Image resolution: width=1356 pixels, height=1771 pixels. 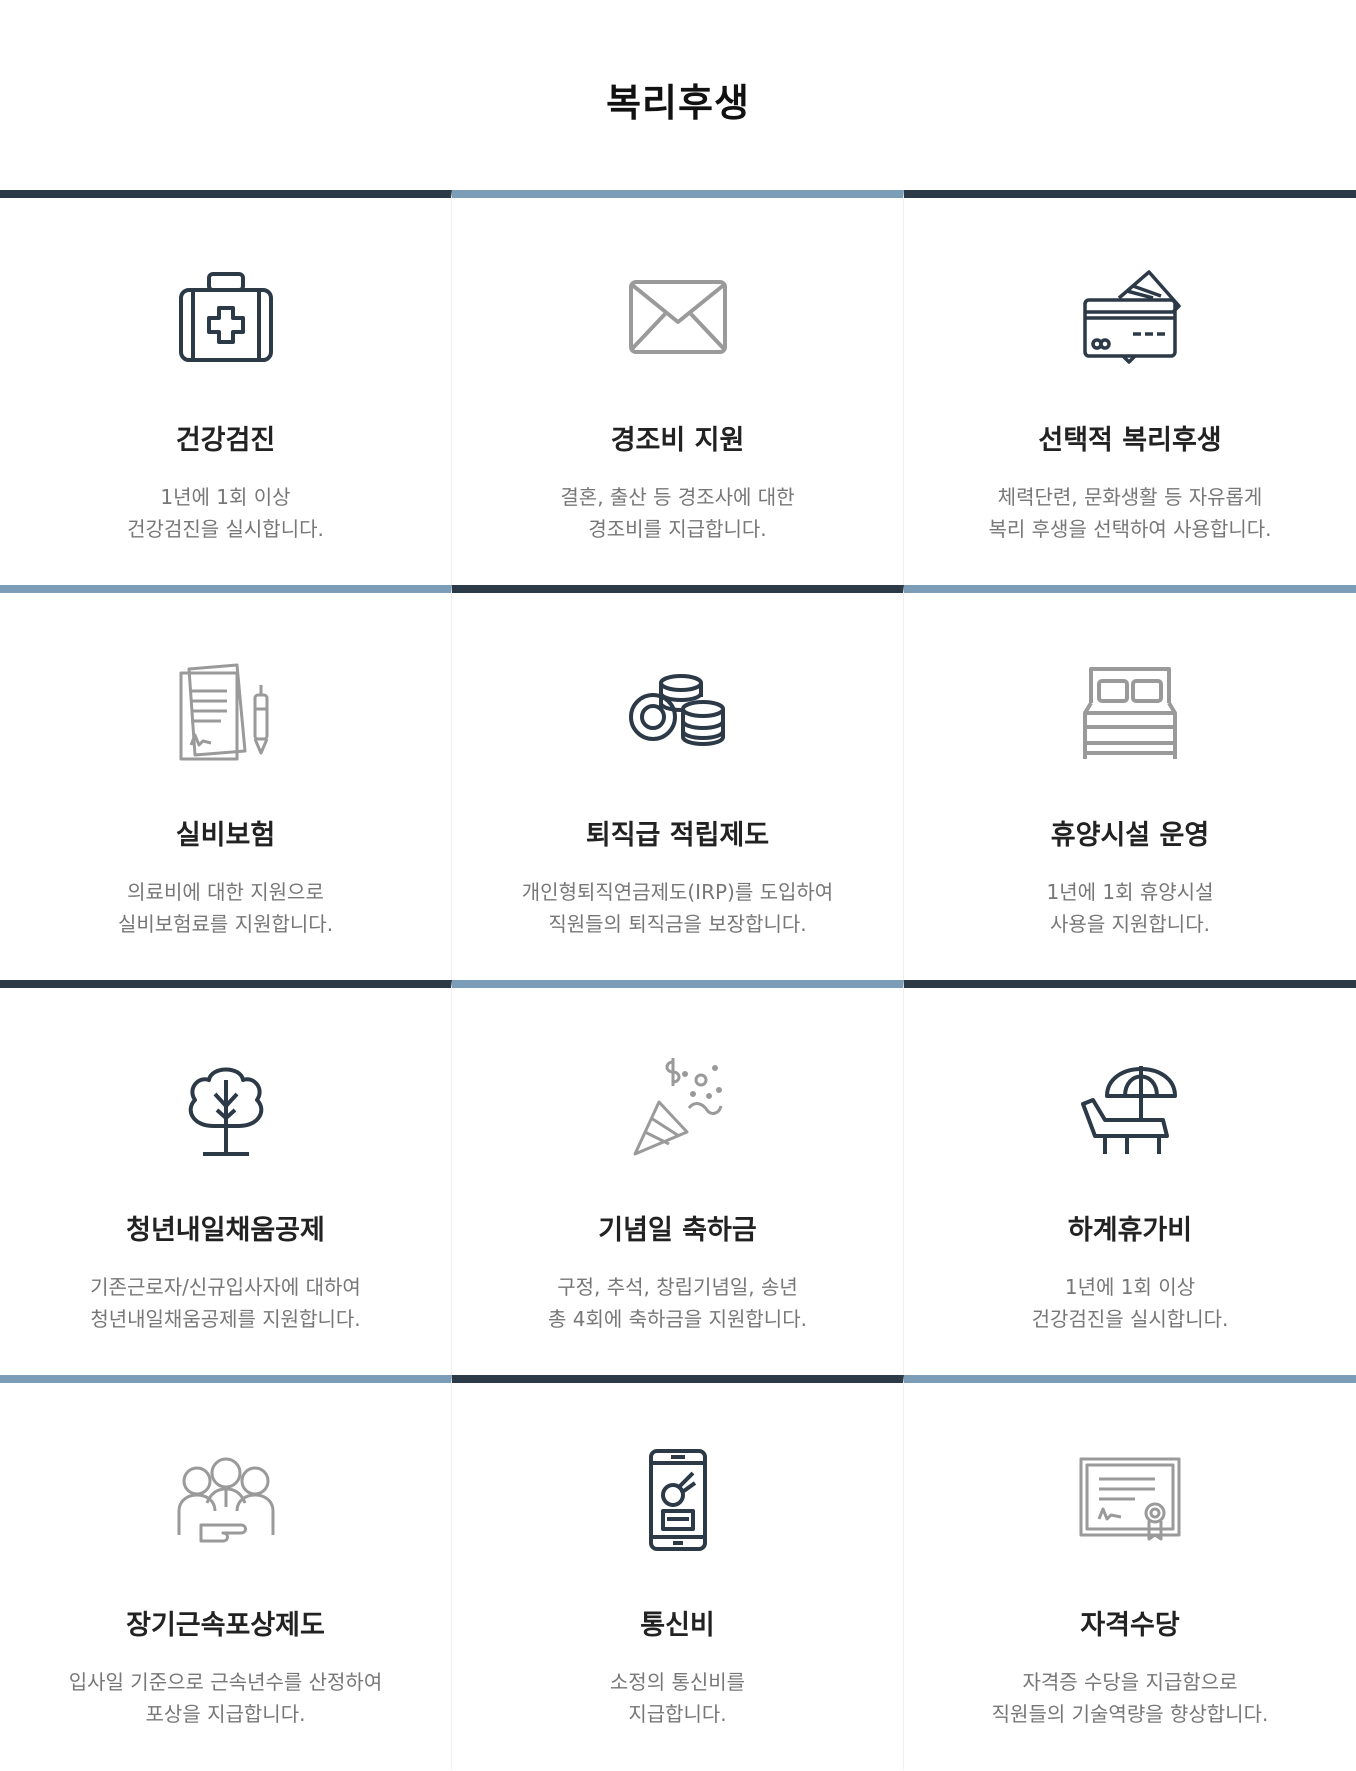 What do you see at coordinates (677, 1714) in the screenshot?
I see `benefit-description-line: 지급합니다.` at bounding box center [677, 1714].